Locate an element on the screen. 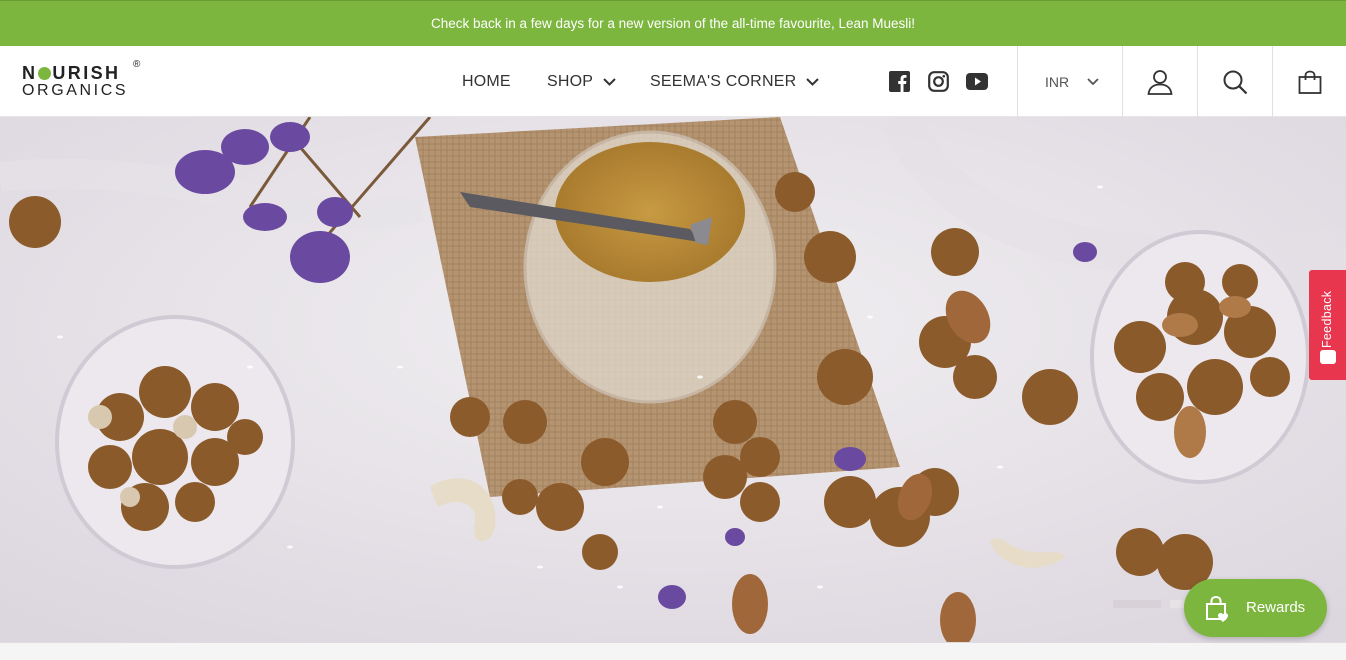 Image resolution: width=1346 pixels, height=660 pixels. currency-label: INR is located at coordinates (1057, 81).